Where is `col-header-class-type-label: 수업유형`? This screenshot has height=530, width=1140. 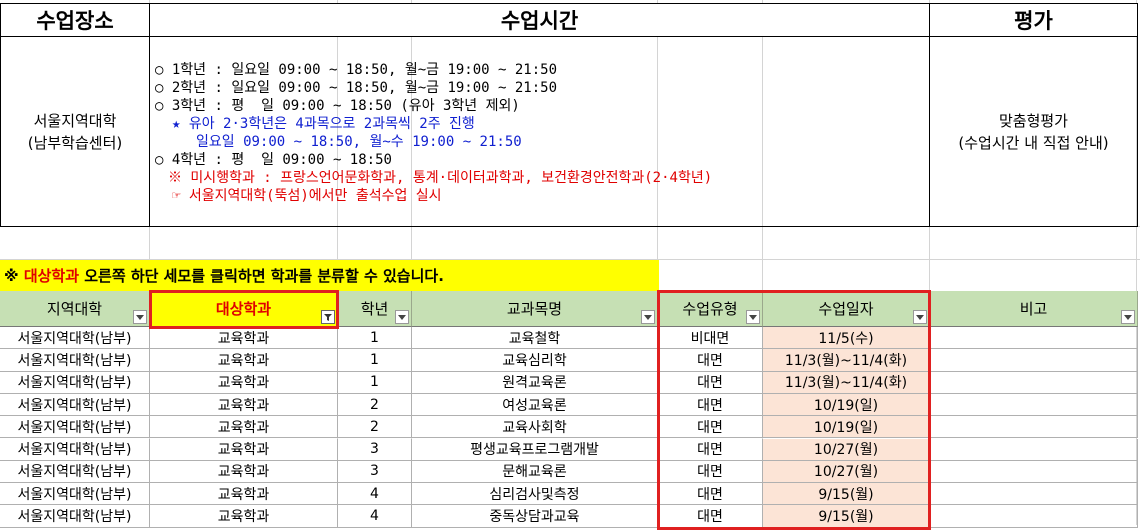 col-header-class-type-label: 수업유형 is located at coordinates (710, 309).